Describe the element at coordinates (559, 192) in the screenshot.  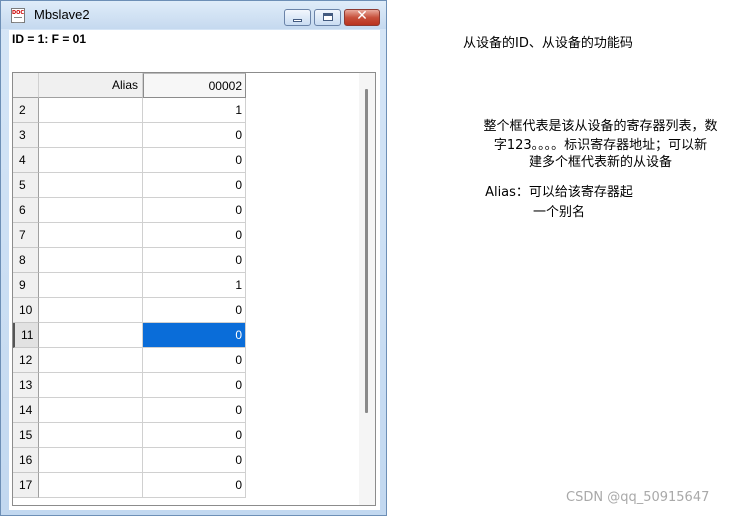
I see `alias-annotation-line1: Alias：可以给该寄存器起` at that location.